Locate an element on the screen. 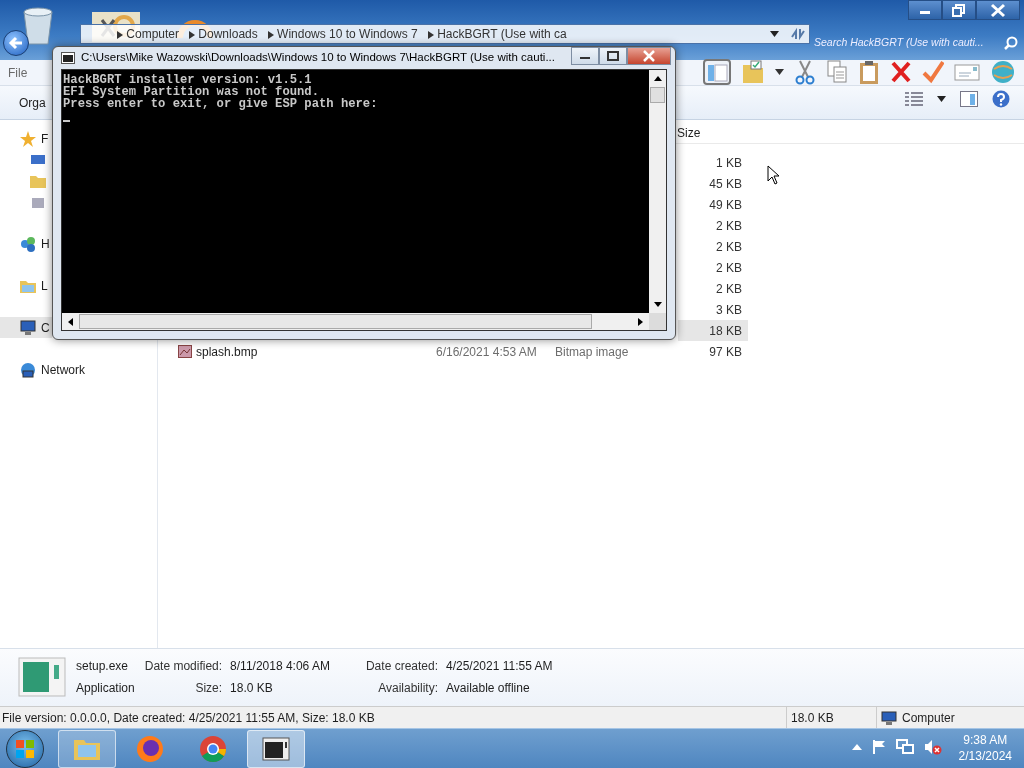 This screenshot has height=768, width=1024. file-row: 49 KB is located at coordinates (713, 204).